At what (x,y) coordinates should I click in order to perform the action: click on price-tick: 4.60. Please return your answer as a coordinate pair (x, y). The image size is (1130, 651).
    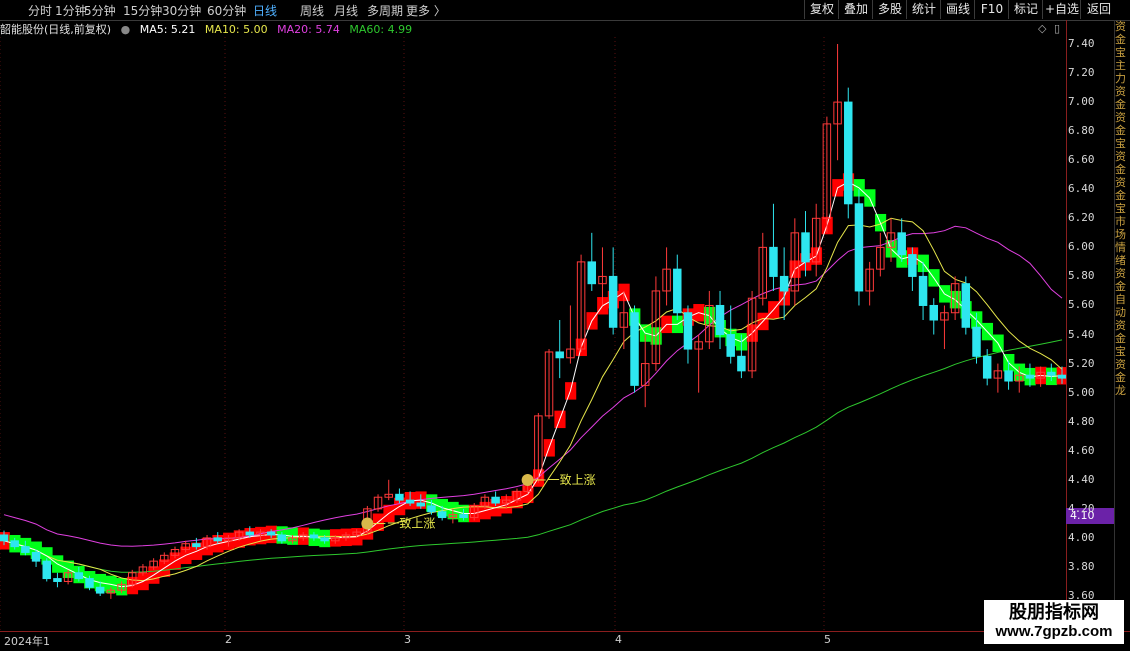
    Looking at the image, I should click on (1081, 450).